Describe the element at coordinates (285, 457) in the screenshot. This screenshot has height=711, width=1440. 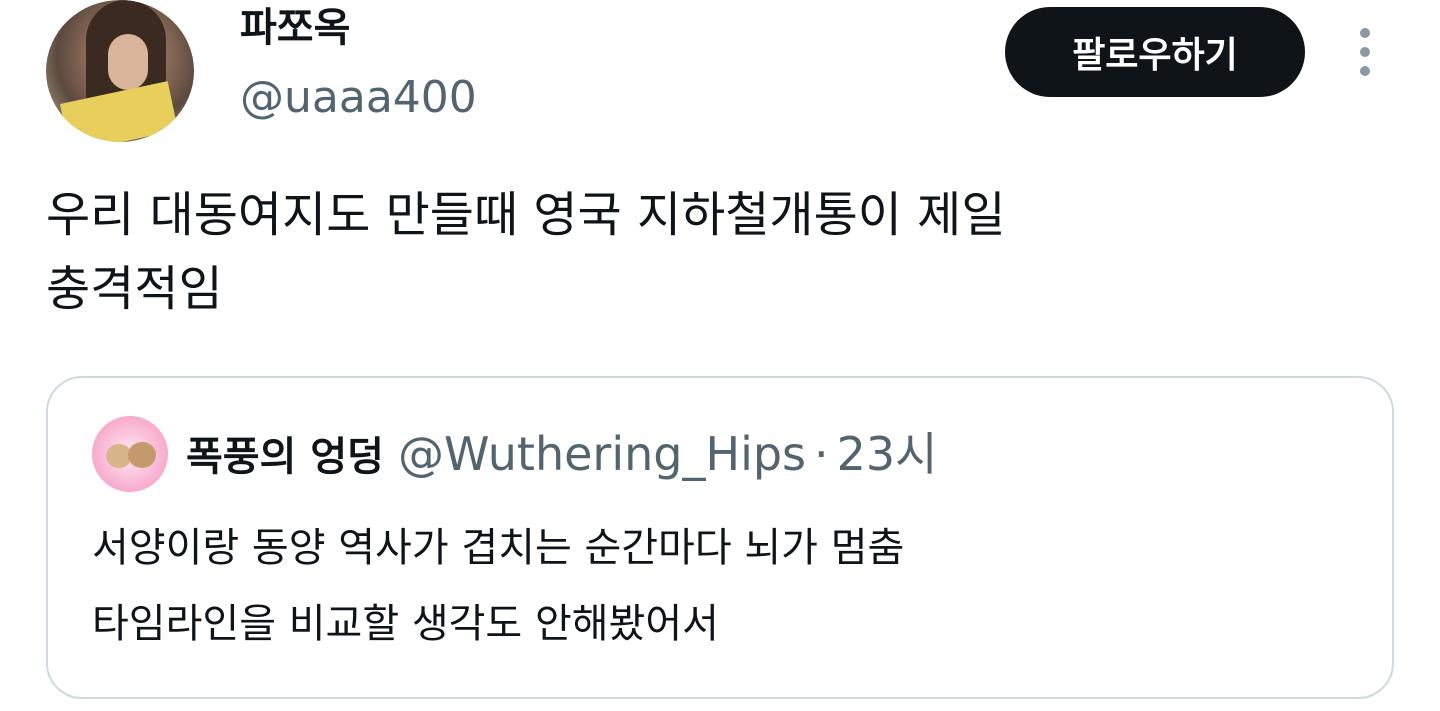
I see `quoted-author-name: 폭풍의 엉덩` at that location.